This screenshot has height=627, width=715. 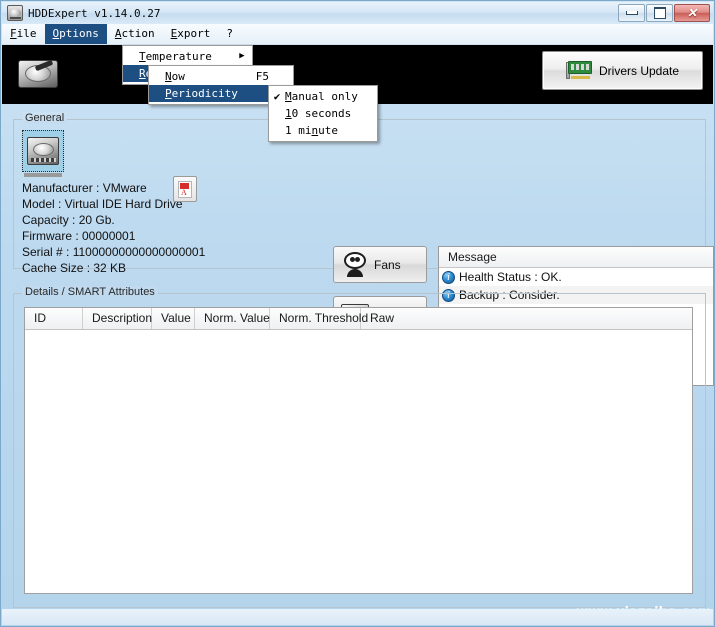 I want to click on menu-item-manual-only-label: anual only, so click(x=324, y=96).